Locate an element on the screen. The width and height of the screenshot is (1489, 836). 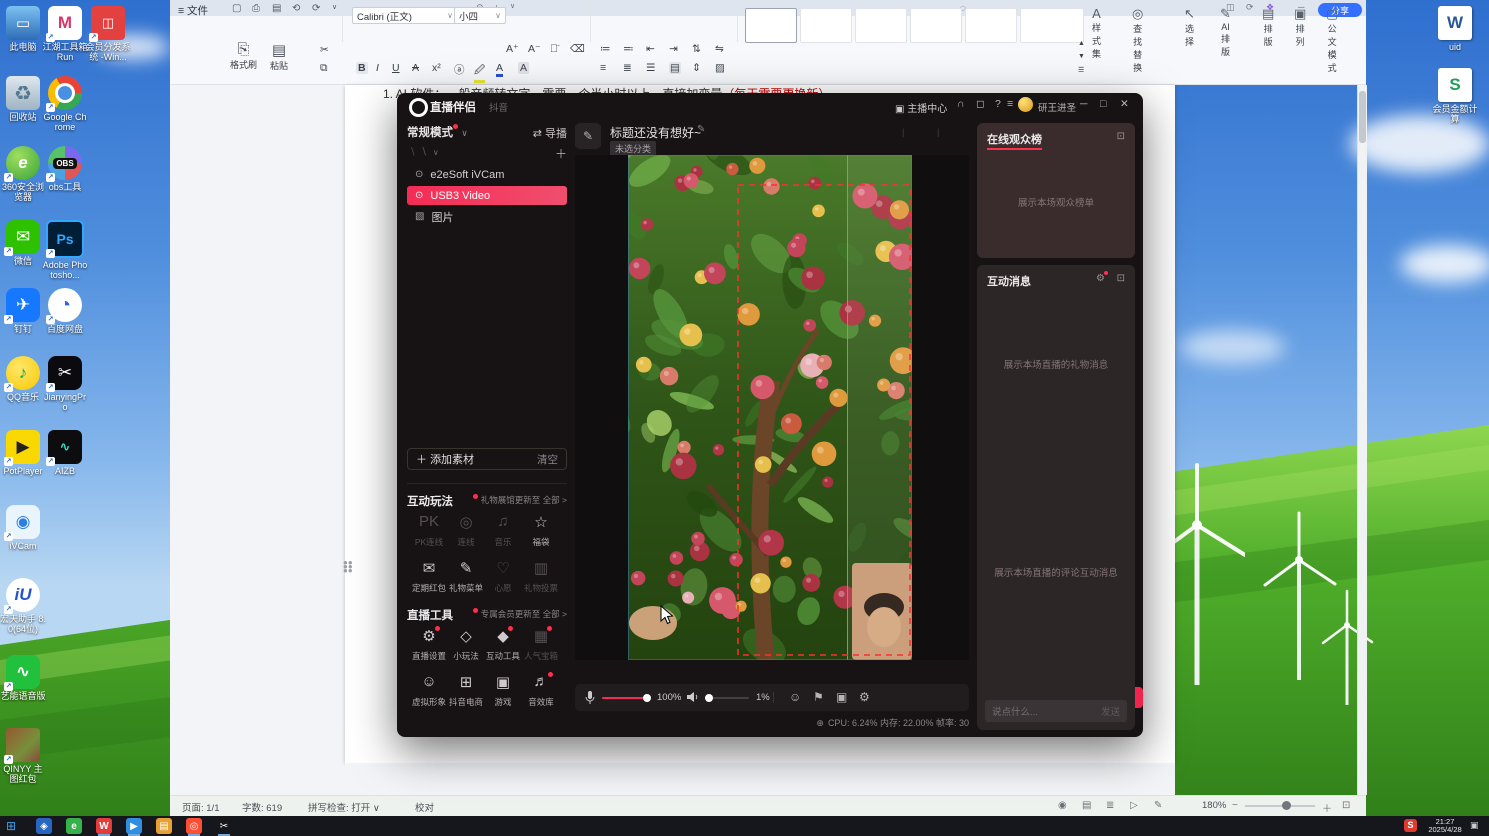
desktop-icon: ♪ QQ音乐 is located at coordinates (23, 379).